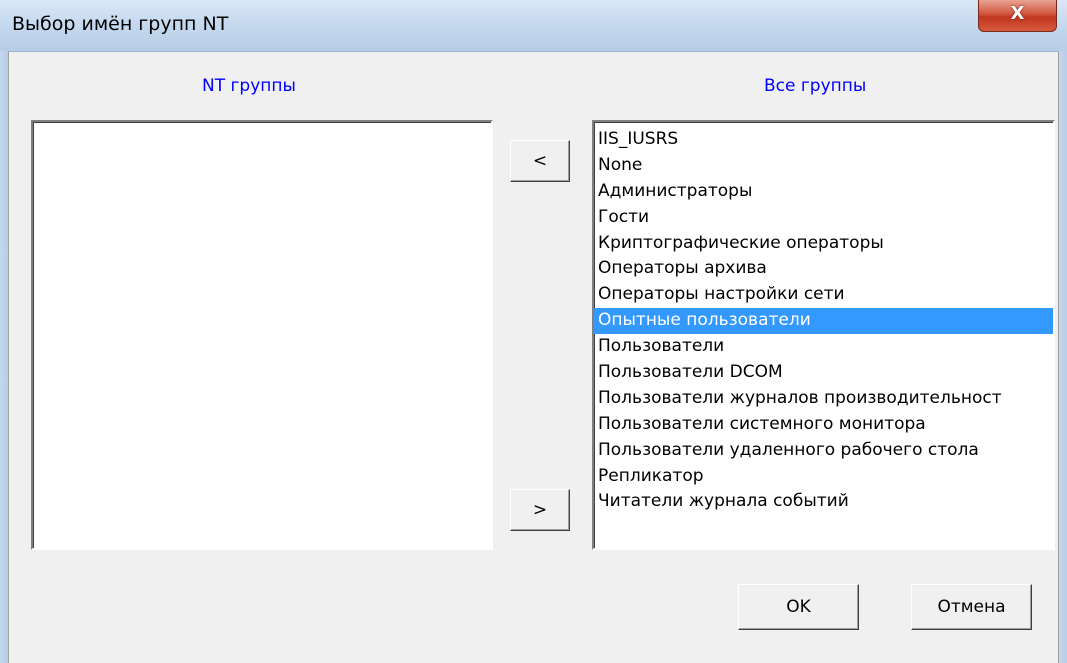  I want to click on close-icon: X, so click(1017, 13).